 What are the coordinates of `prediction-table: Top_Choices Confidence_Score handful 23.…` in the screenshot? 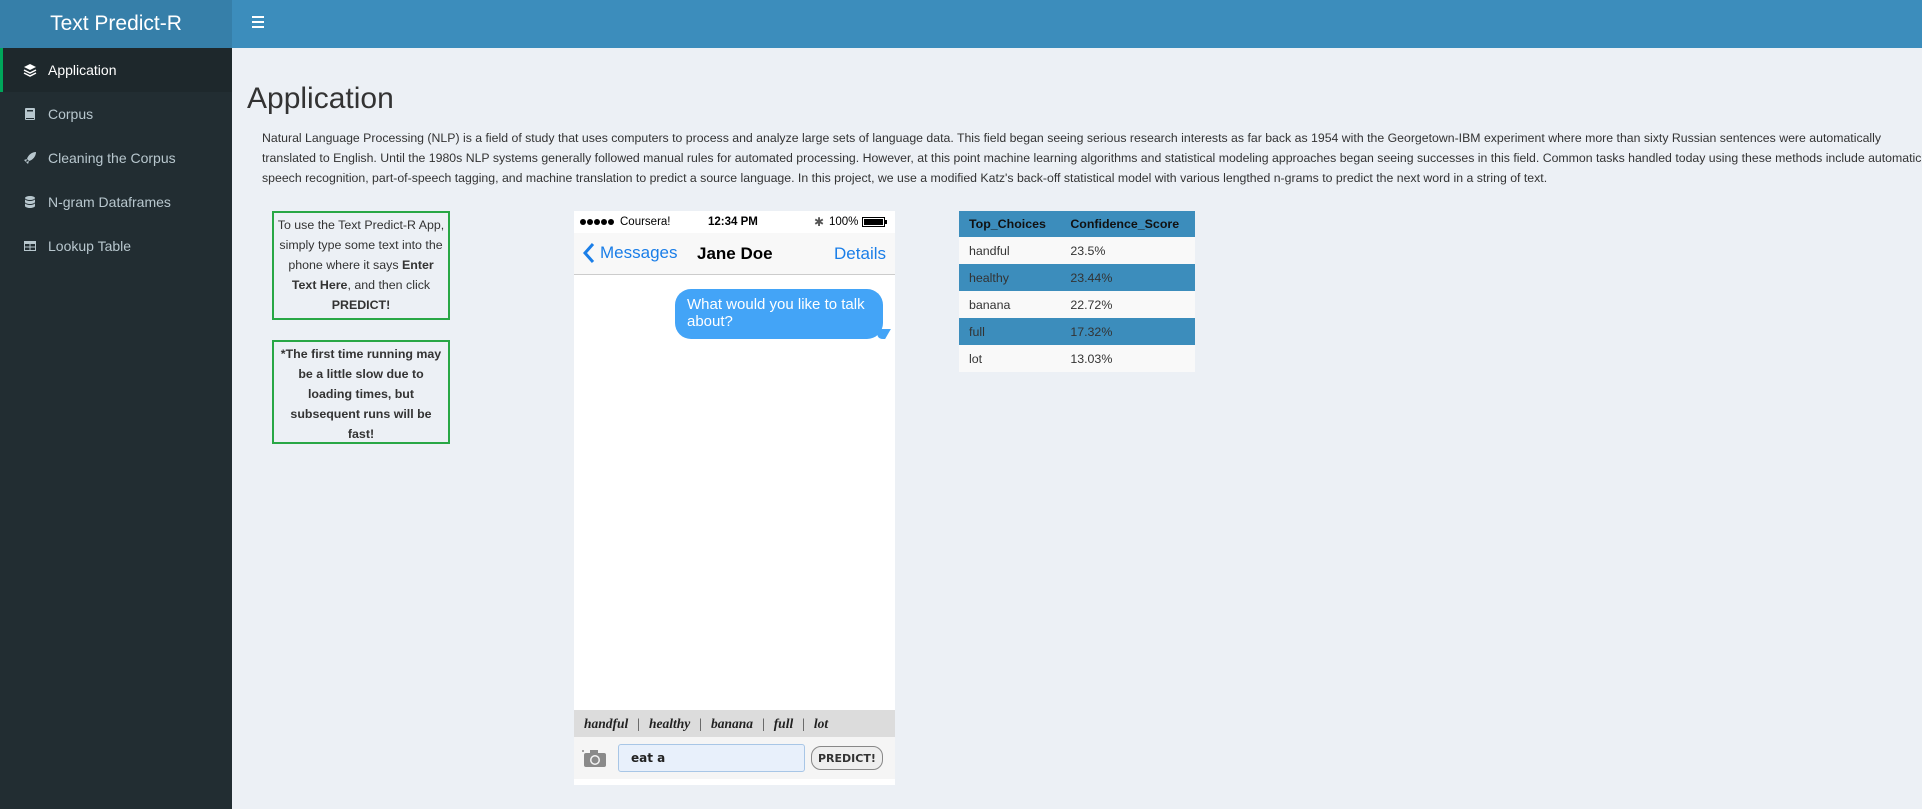 It's located at (1077, 291).